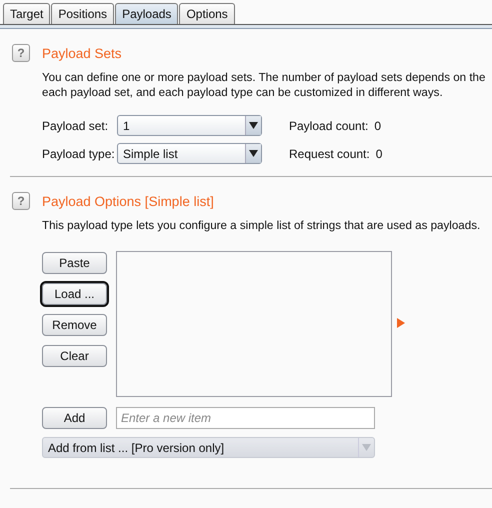 This screenshot has height=508, width=492. I want to click on field-label: Payload set:, so click(76, 125).